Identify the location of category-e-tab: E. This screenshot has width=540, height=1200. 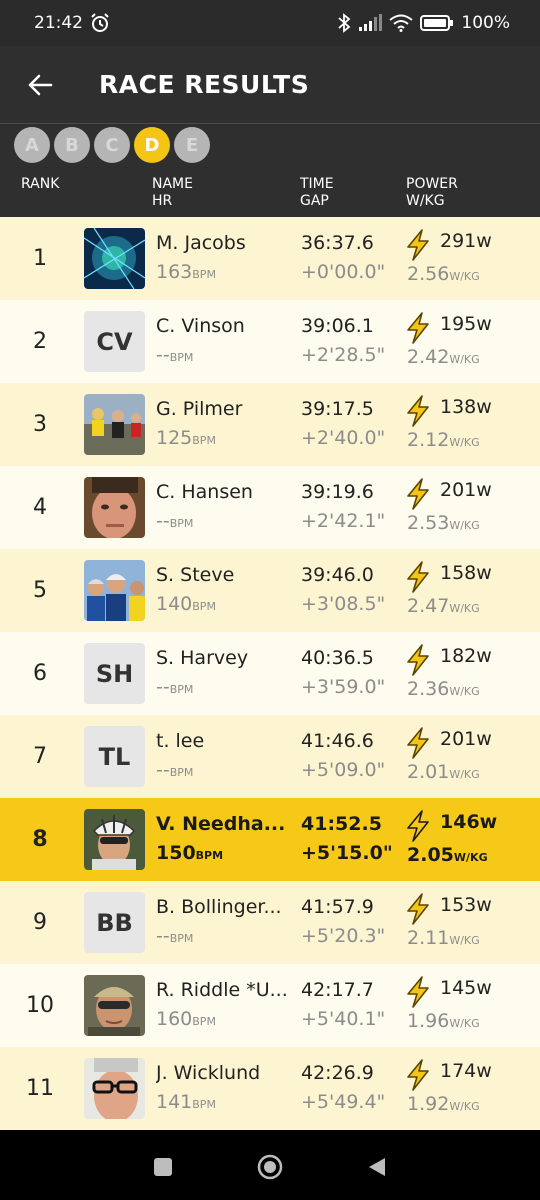
(192, 145).